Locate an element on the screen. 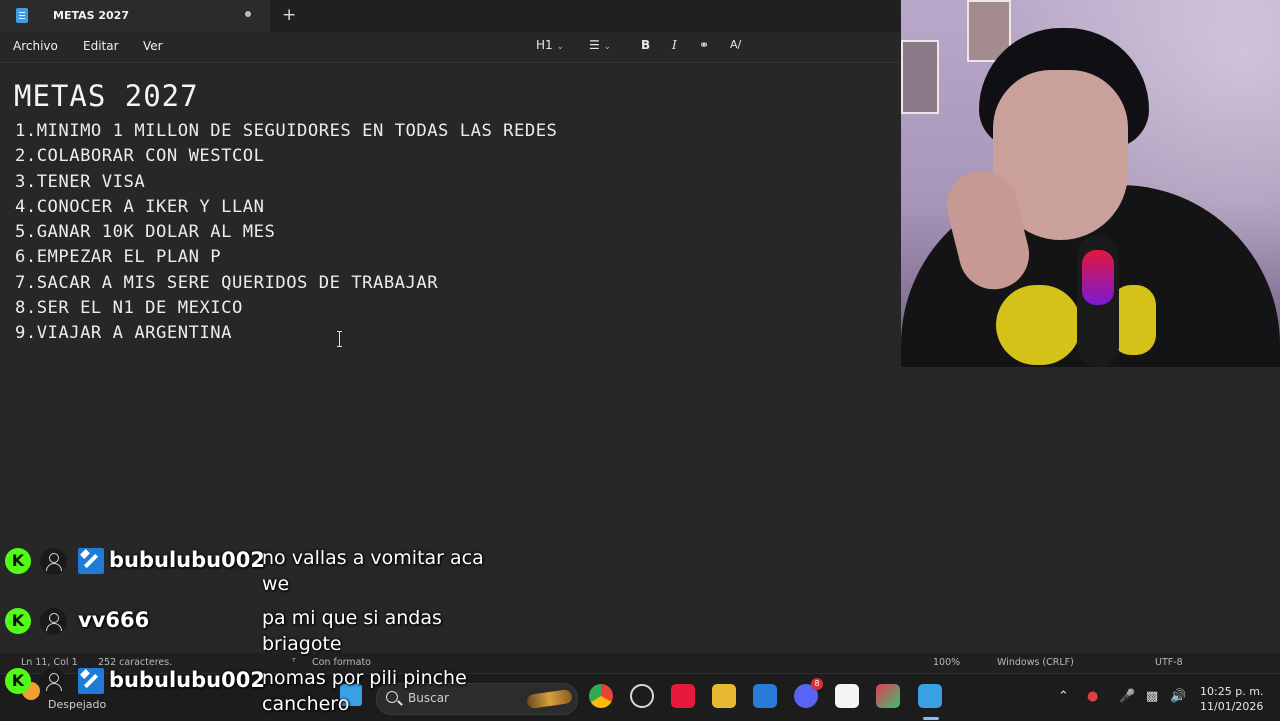  chat-text: no vallas a vomitar aca we is located at coordinates (373, 571).